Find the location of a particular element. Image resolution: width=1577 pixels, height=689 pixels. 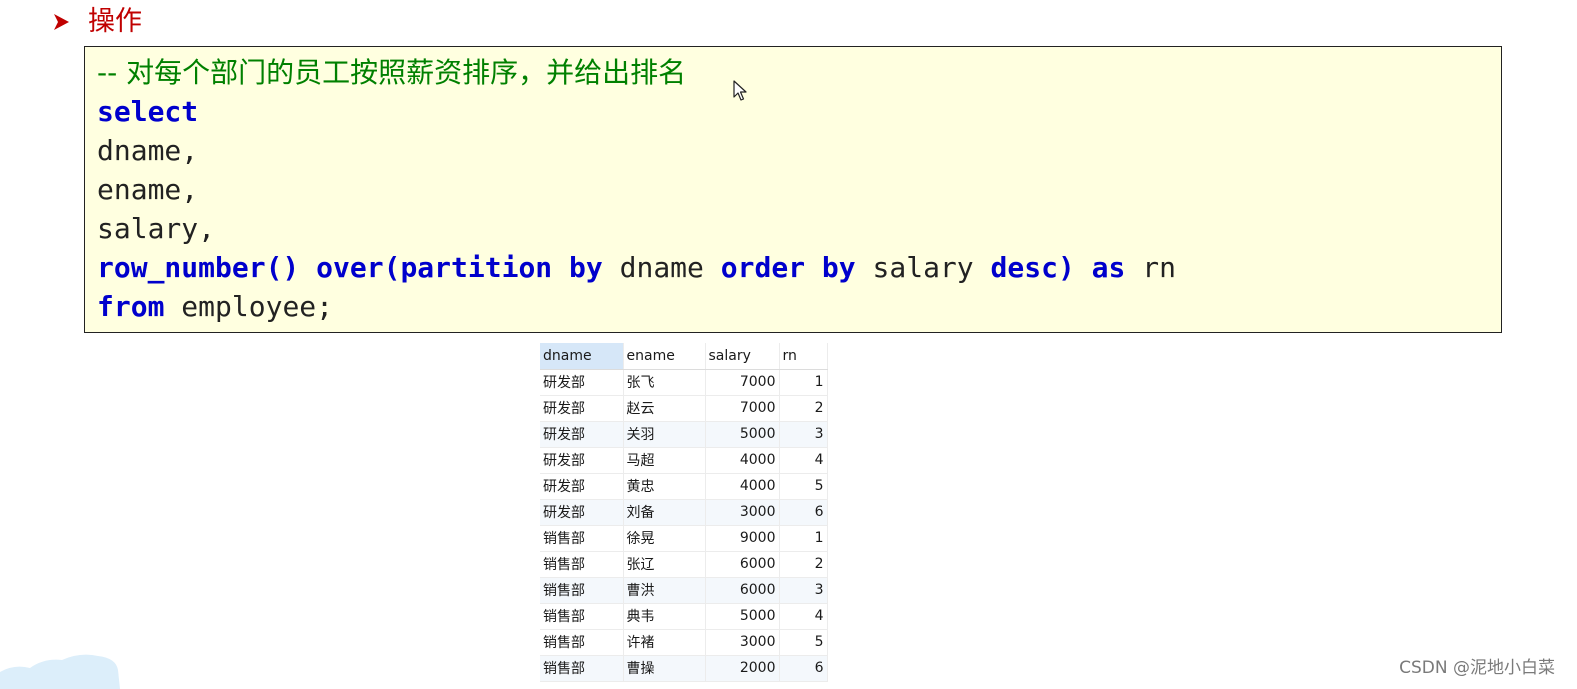

table-row: 销售部 典韦 5000 4 is located at coordinates (684, 616).